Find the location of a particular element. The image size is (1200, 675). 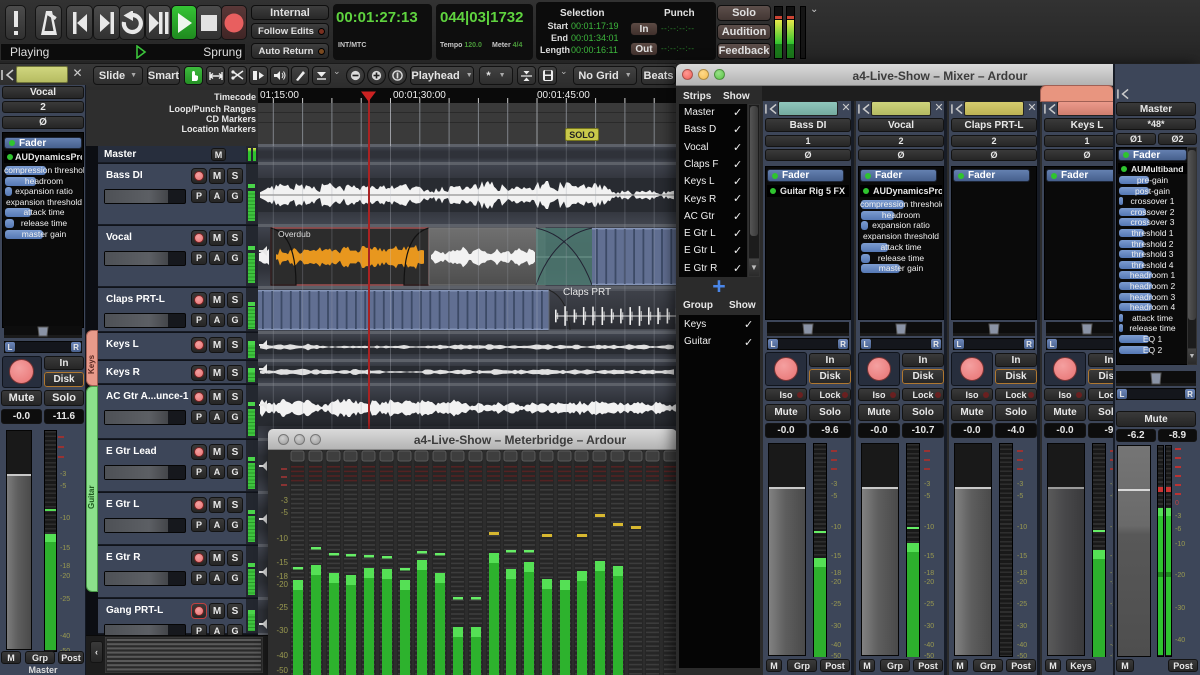

svg-text: -10 is located at coordinates (282, 538).